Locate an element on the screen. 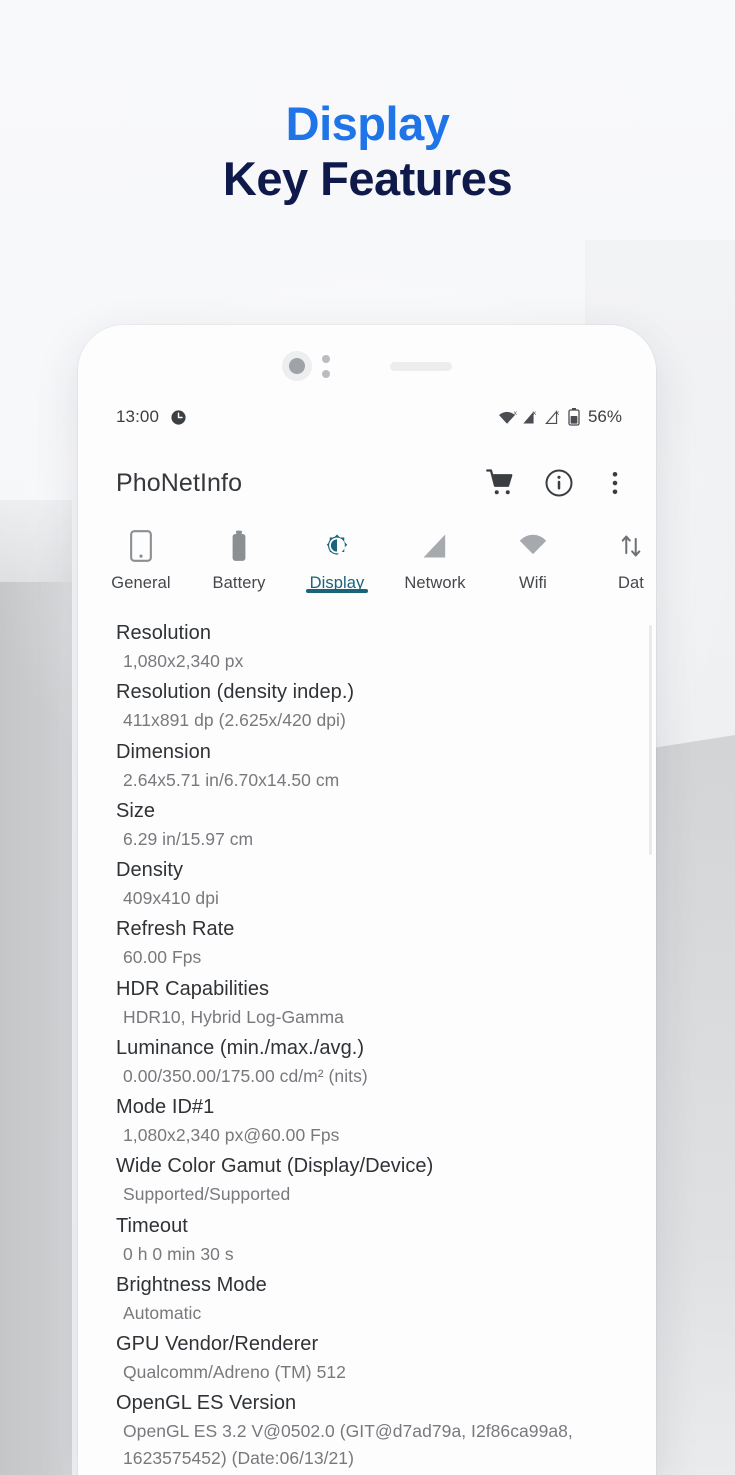 This screenshot has height=1475, width=735. row-value: 1,080x2,340 px is located at coordinates (183, 661).